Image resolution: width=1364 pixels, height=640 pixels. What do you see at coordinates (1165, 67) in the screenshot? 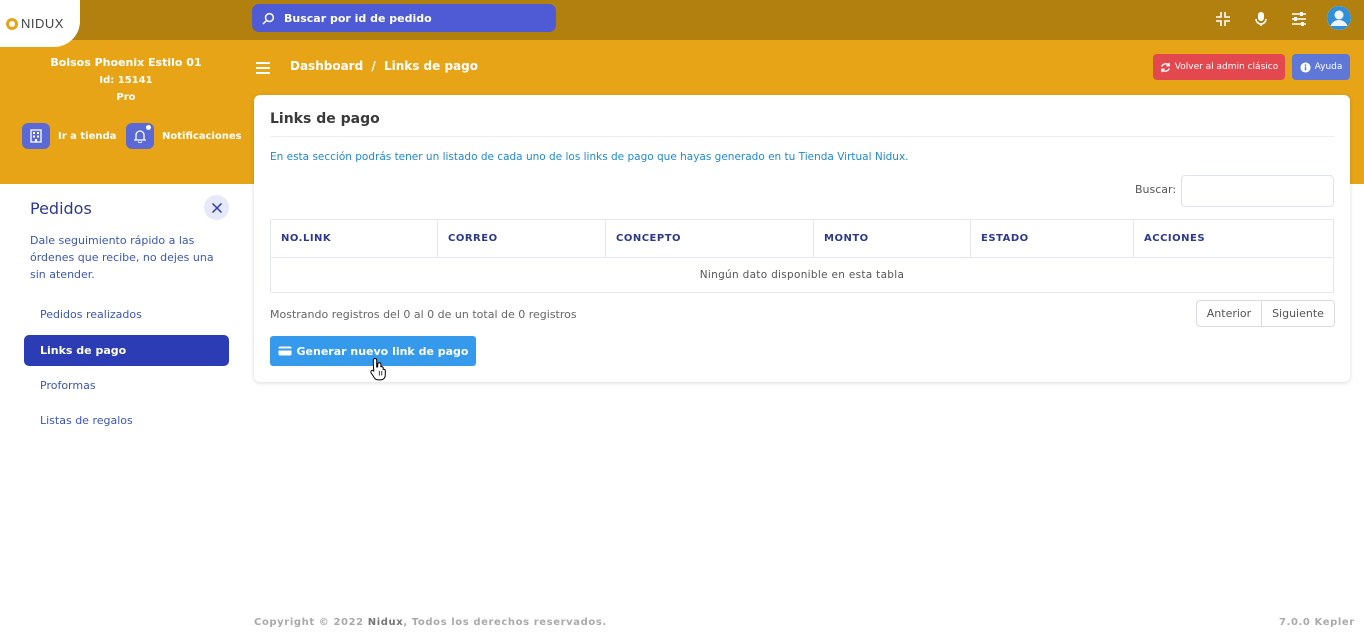
I see `refresh-icon` at bounding box center [1165, 67].